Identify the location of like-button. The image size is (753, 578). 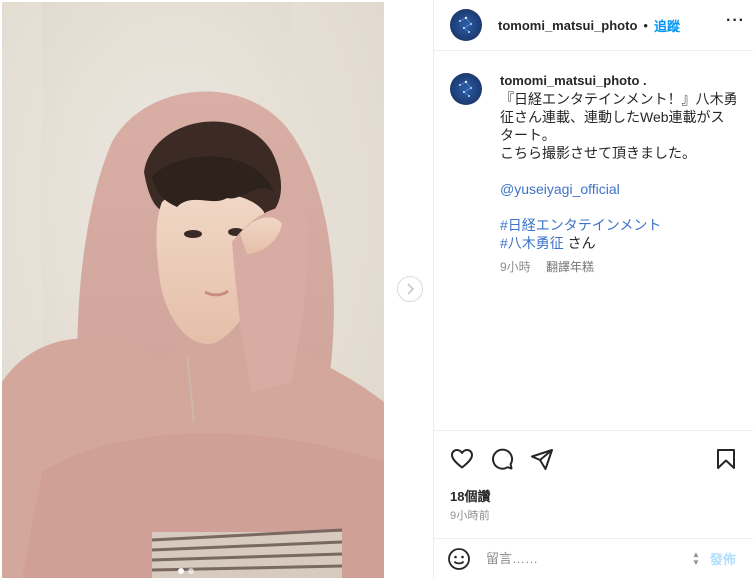
(462, 459).